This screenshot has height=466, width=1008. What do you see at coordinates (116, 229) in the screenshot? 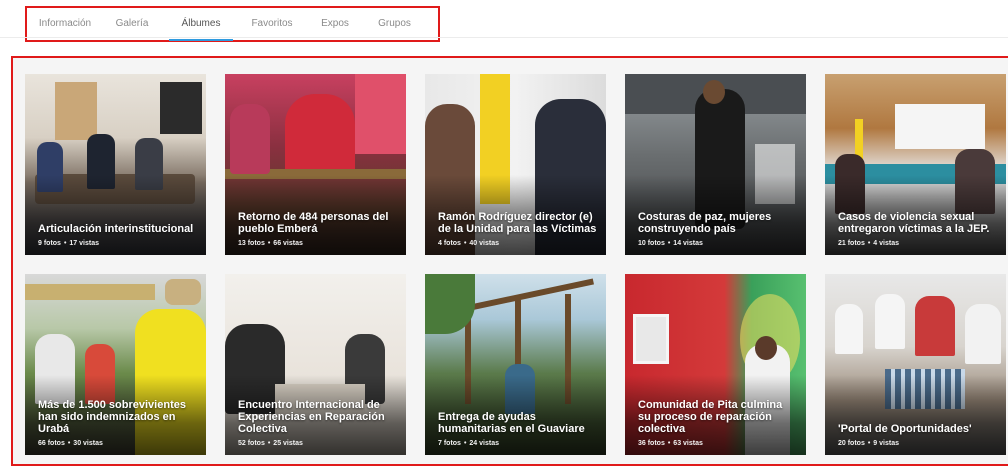
I see `album-title: Articulación interinstitucional` at bounding box center [116, 229].